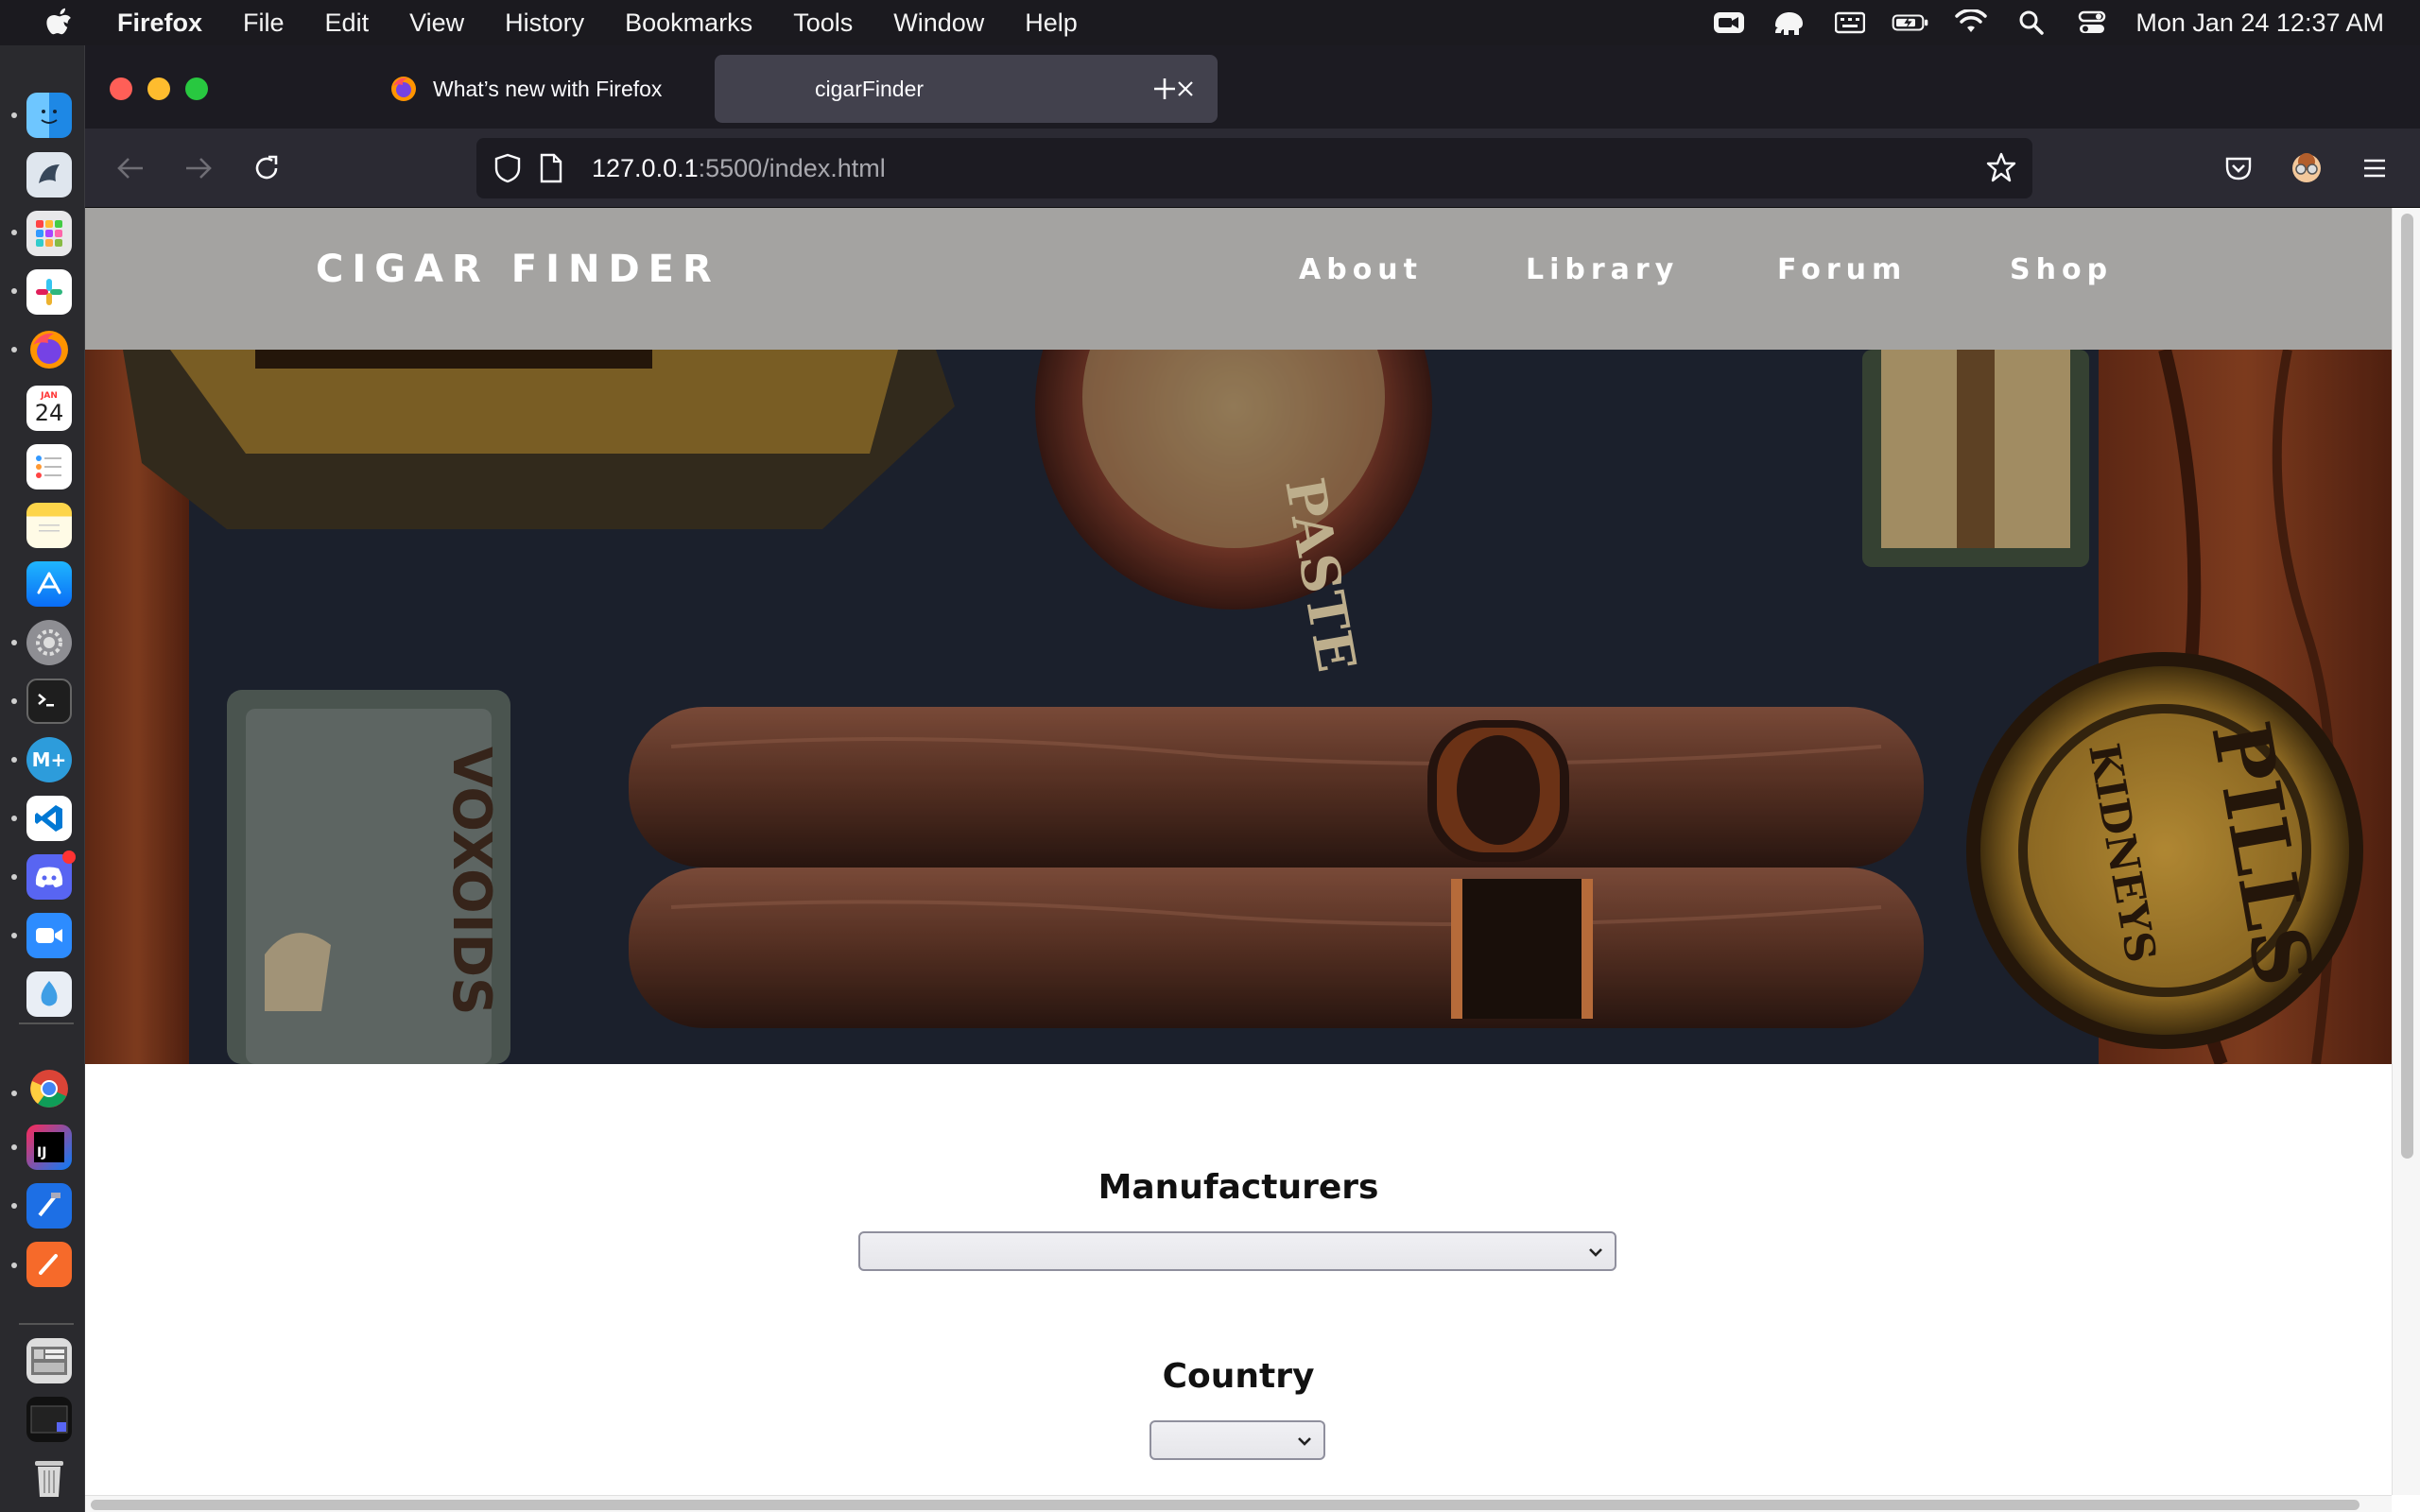 This screenshot has height=1512, width=2420. What do you see at coordinates (1602, 269) in the screenshot?
I see `nav-link-library: Library` at bounding box center [1602, 269].